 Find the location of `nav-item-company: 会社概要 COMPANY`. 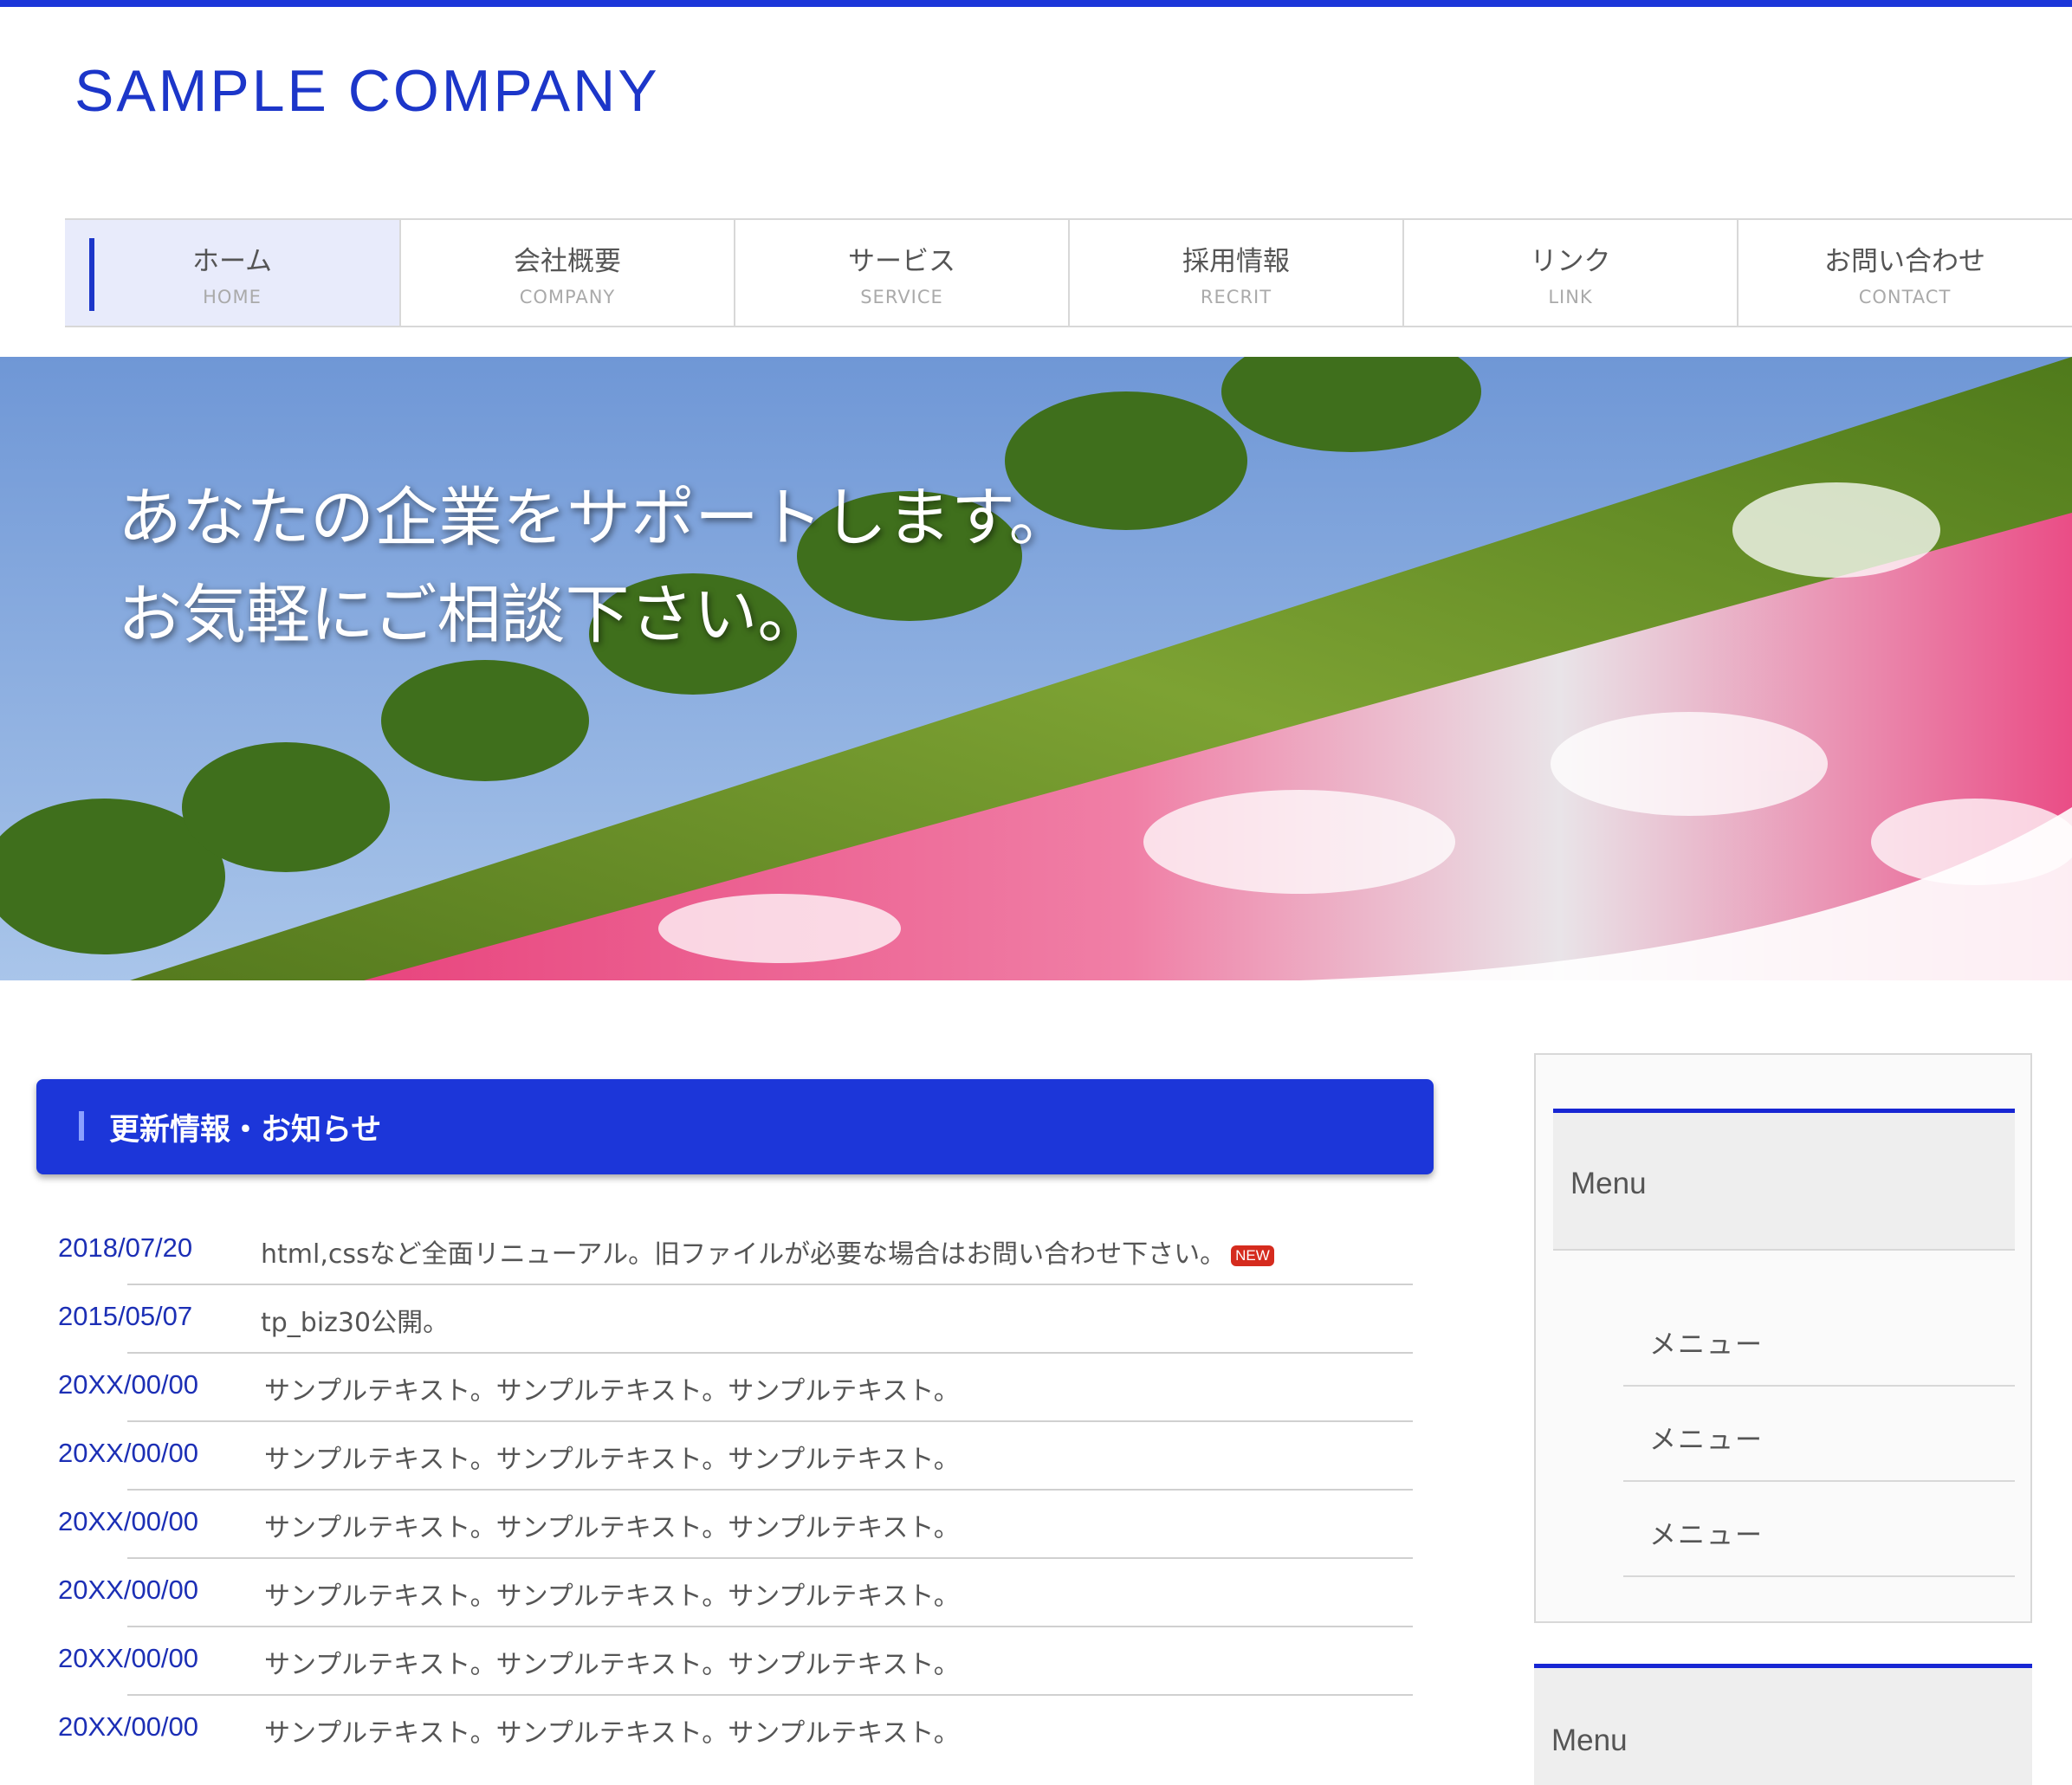

nav-item-company: 会社概要 COMPANY is located at coordinates (566, 273).